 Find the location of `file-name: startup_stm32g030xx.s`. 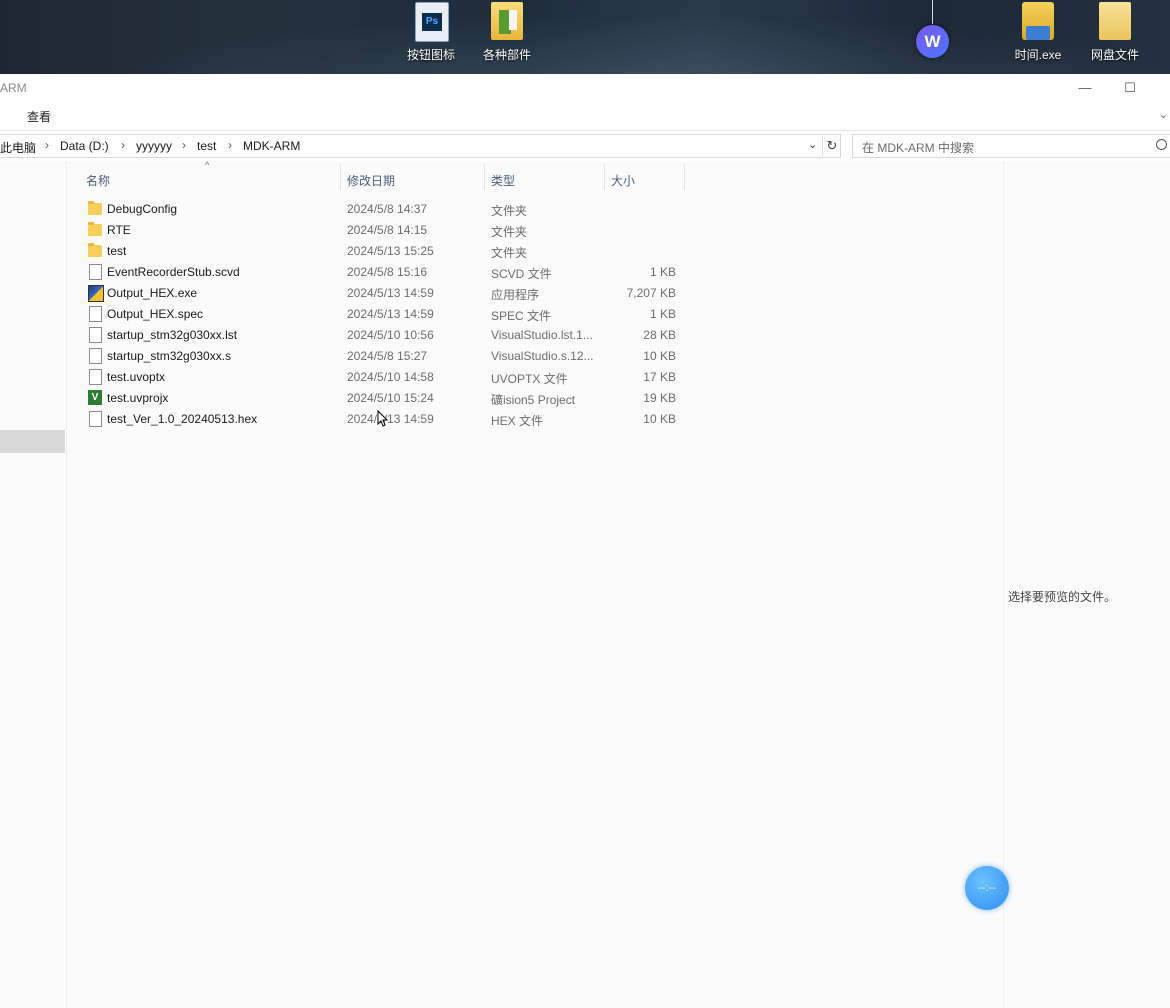

file-name: startup_stm32g030xx.s is located at coordinates (169, 356).